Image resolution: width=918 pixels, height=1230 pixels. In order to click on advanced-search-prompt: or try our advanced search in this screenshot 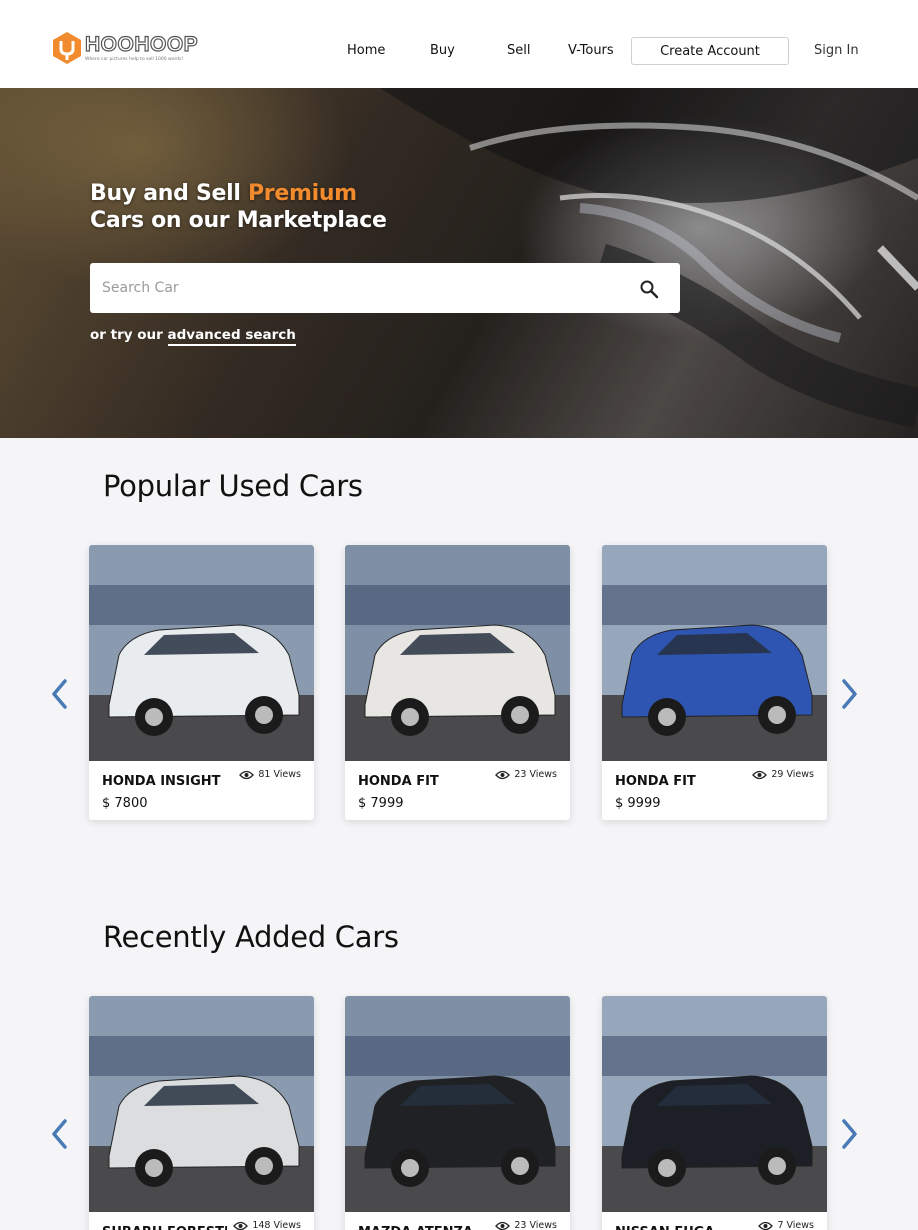, I will do `click(193, 336)`.